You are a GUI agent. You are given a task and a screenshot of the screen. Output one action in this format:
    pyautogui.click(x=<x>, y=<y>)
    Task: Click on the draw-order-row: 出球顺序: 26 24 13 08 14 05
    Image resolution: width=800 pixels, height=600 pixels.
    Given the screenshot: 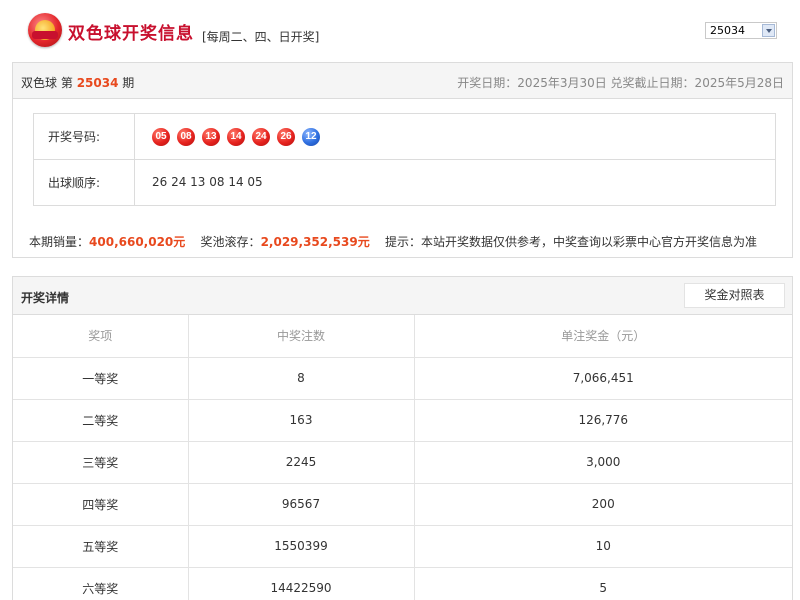 What is the action you would take?
    pyautogui.click(x=404, y=183)
    